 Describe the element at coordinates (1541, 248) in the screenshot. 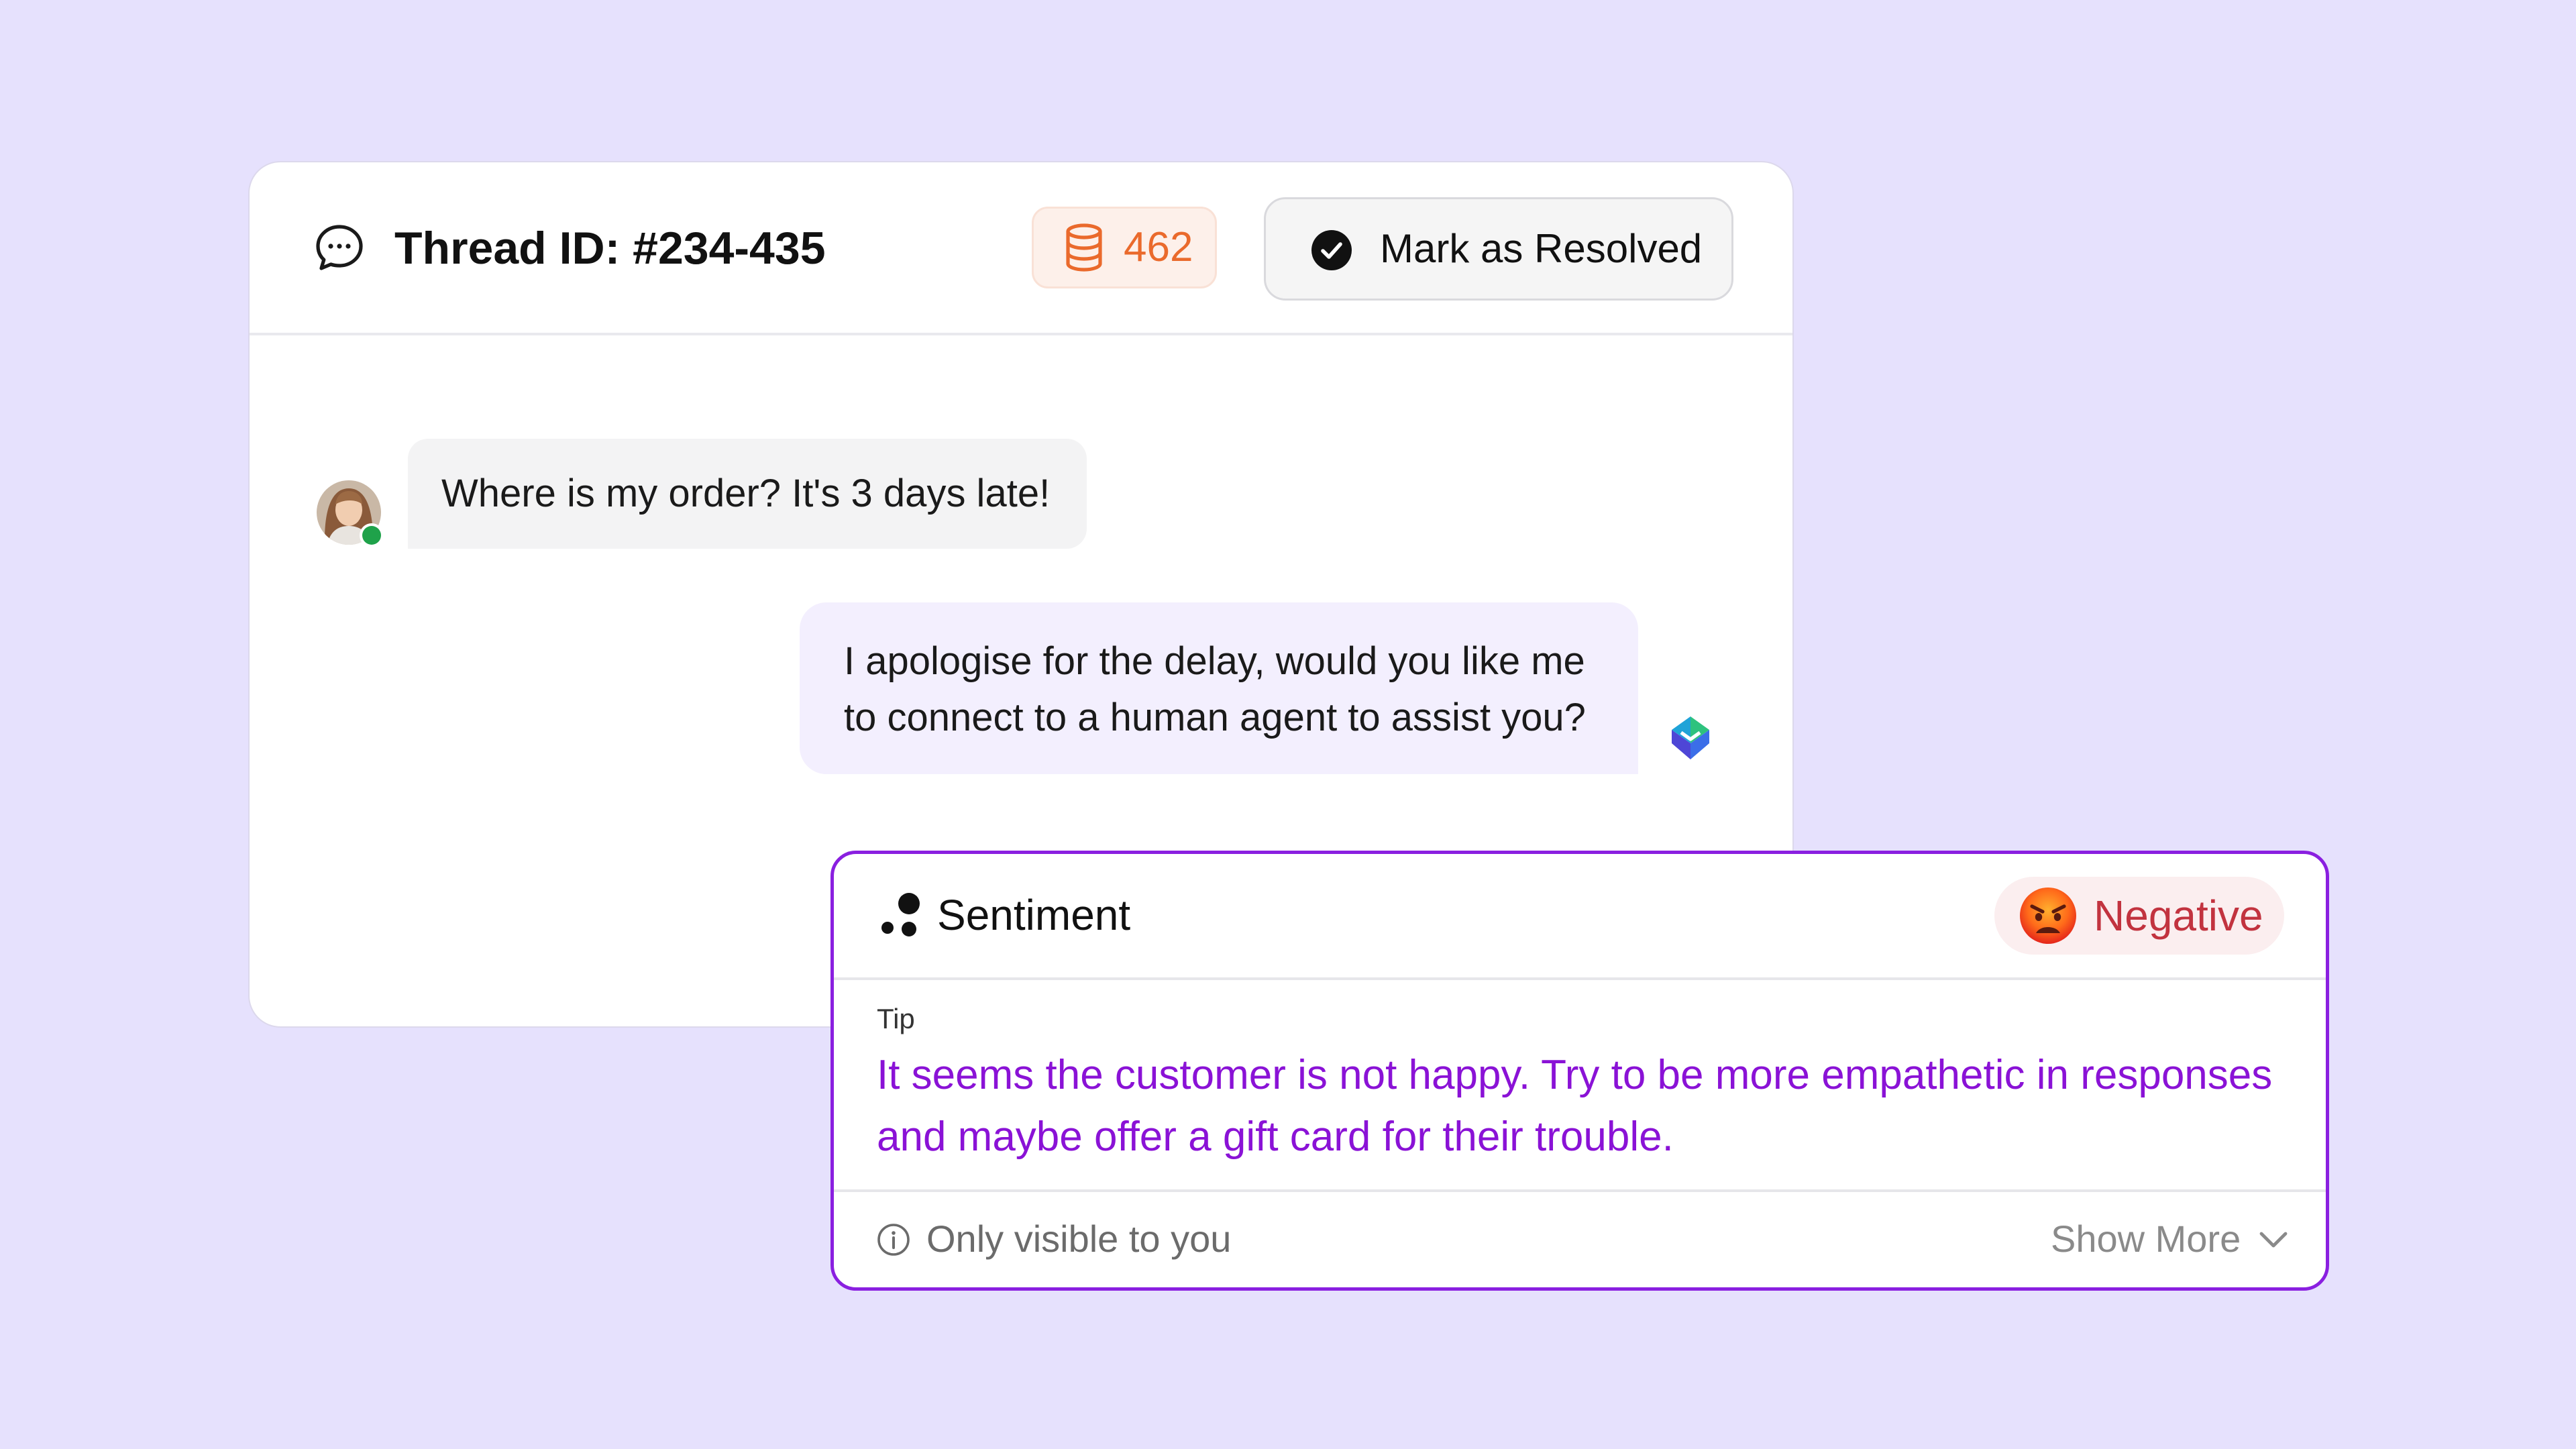

I see `mark-as-resolved-label: Mark as Resolved` at that location.